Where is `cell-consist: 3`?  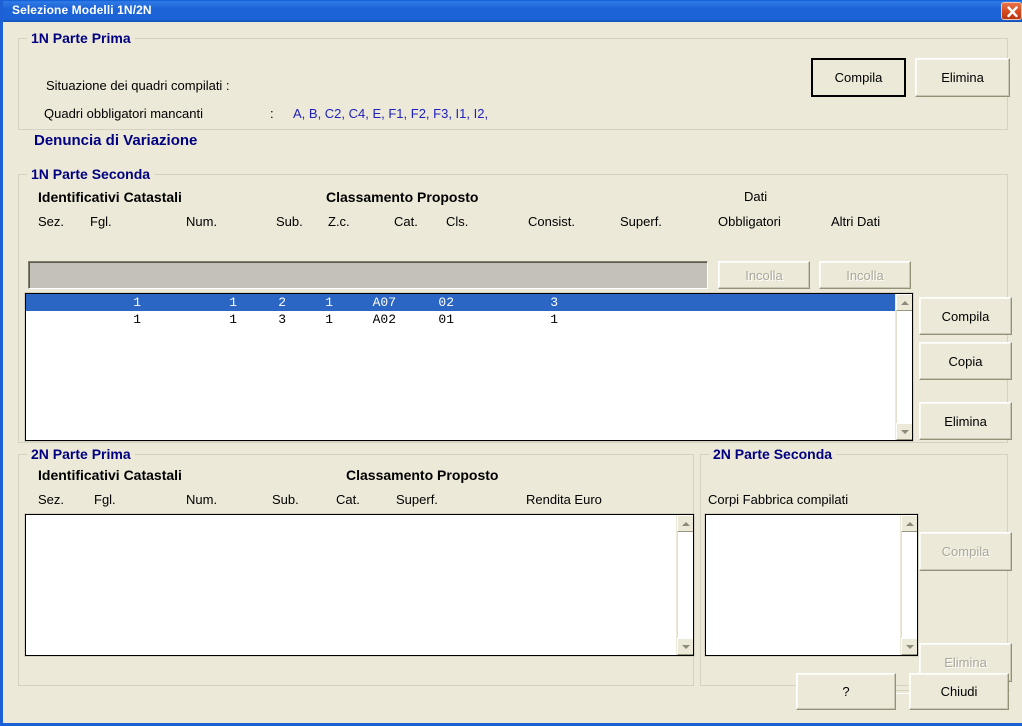 cell-consist: 3 is located at coordinates (554, 302).